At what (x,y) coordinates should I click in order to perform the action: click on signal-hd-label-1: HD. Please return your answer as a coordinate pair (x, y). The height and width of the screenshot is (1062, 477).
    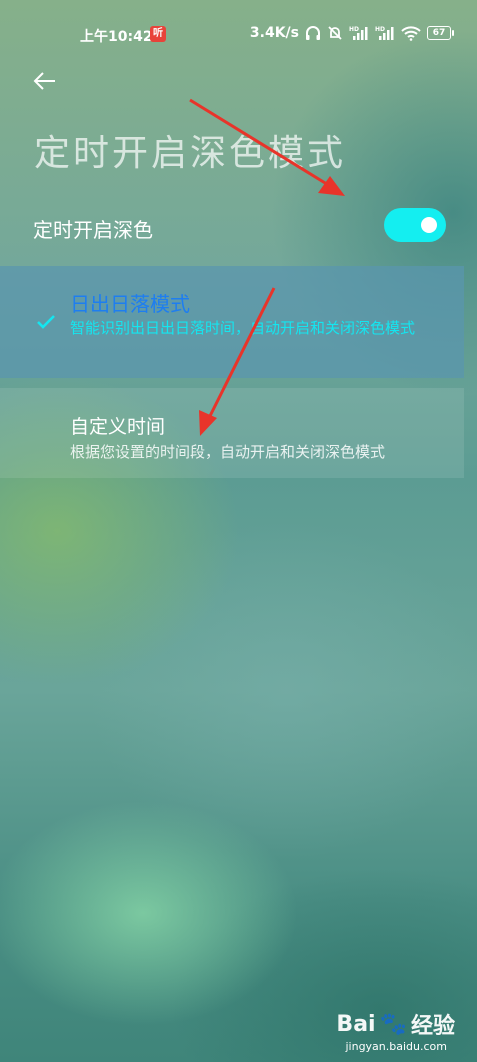
    Looking at the image, I should click on (354, 29).